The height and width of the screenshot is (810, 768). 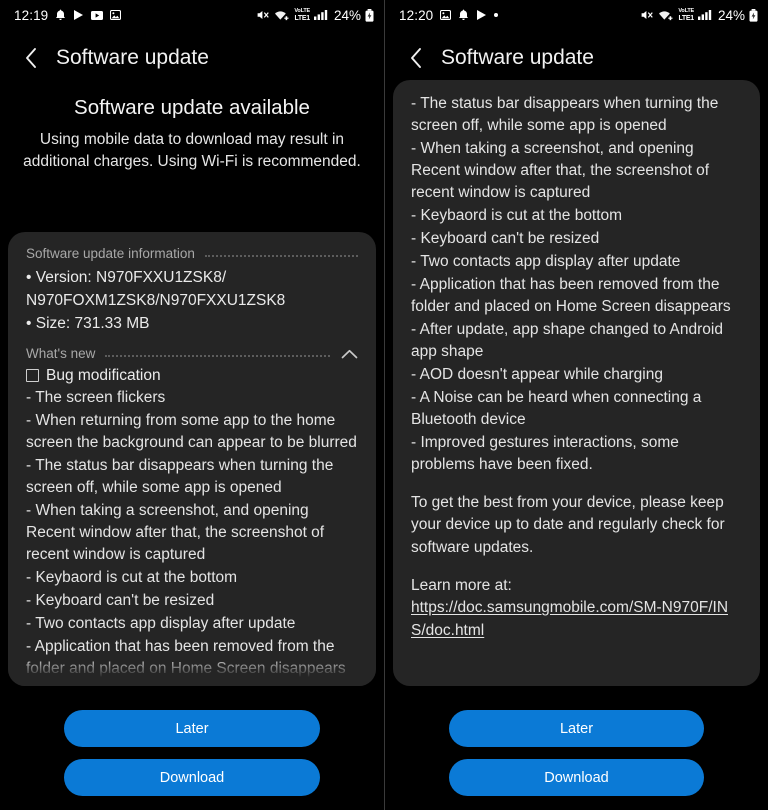 What do you see at coordinates (192, 107) in the screenshot?
I see `hero-title: Software update available` at bounding box center [192, 107].